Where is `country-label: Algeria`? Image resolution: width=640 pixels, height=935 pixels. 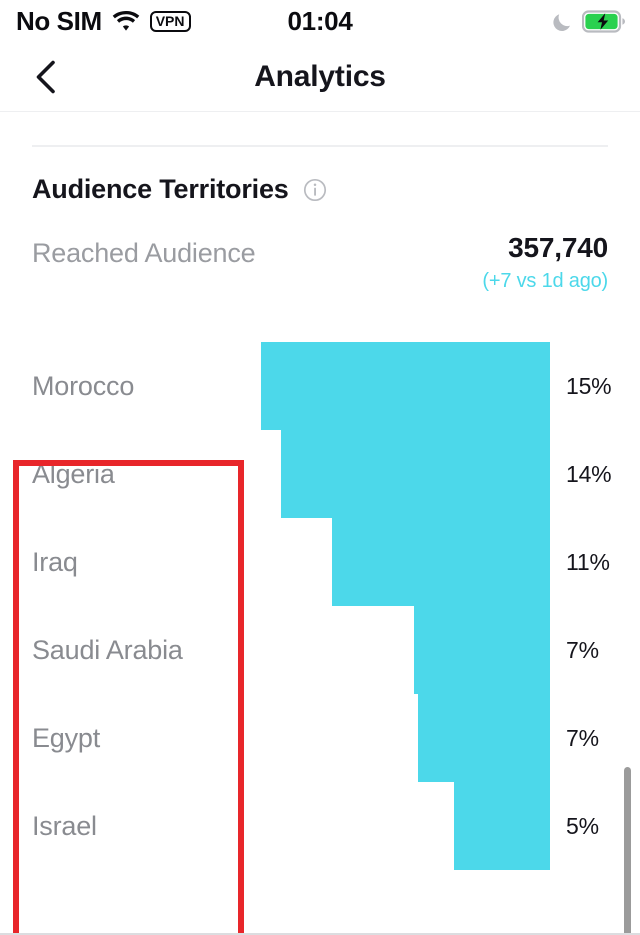 country-label: Algeria is located at coordinates (73, 473).